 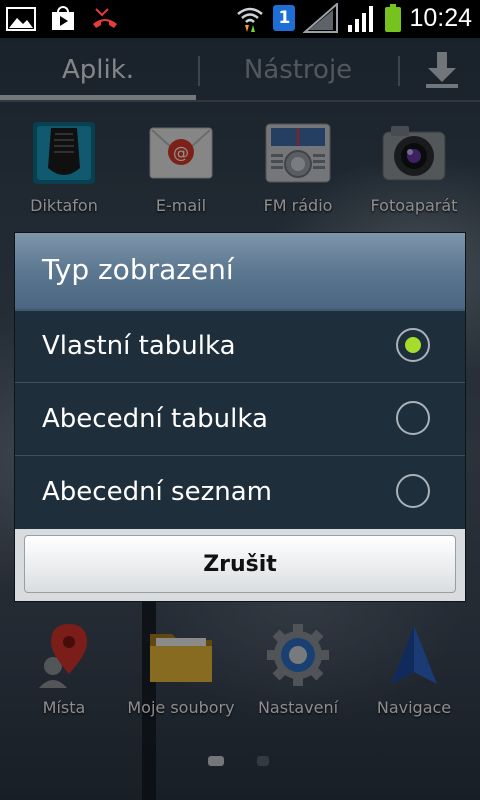 I want to click on option-abecedni-seznam: Abecední seznam, so click(x=240, y=493).